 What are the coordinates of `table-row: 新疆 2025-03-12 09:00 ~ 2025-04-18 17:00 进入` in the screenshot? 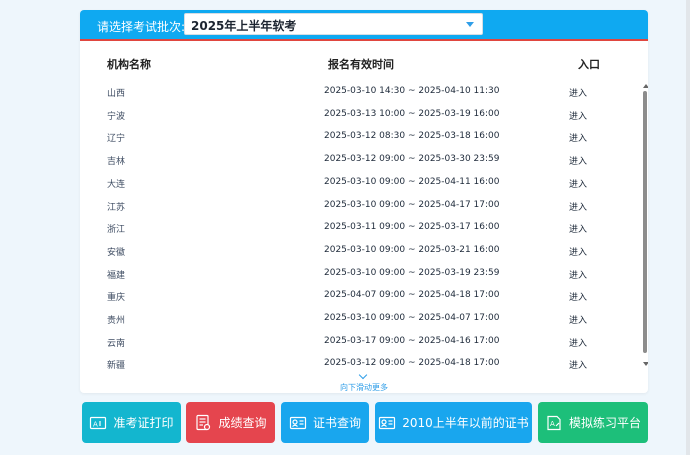 It's located at (364, 362).